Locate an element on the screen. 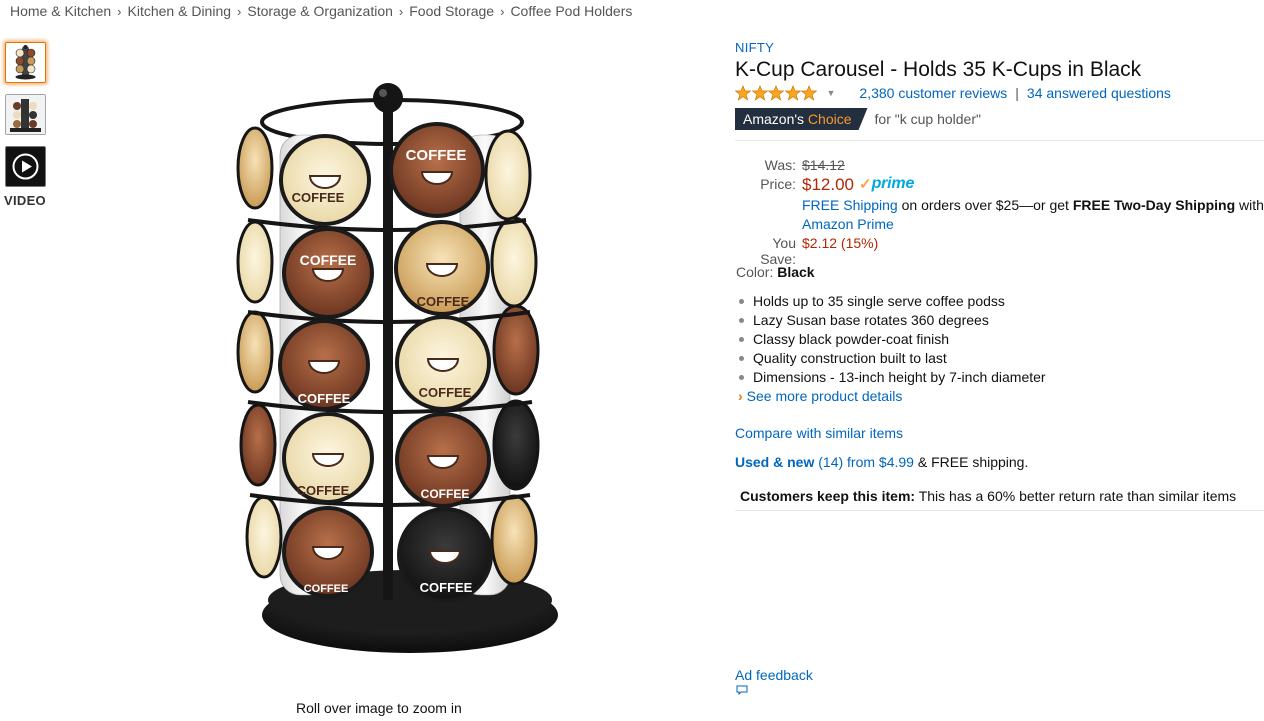 The height and width of the screenshot is (721, 1264). amazons-choice-row: Amazon's Choice for "k cup holder" is located at coordinates (858, 119).